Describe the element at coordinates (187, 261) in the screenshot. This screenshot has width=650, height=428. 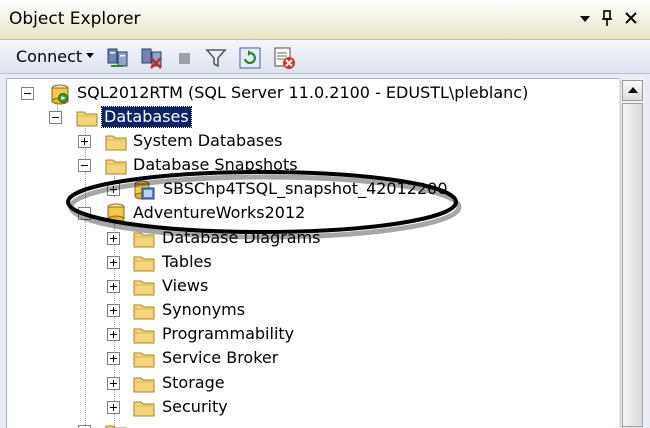
I see `tree-item-label: Tables` at that location.